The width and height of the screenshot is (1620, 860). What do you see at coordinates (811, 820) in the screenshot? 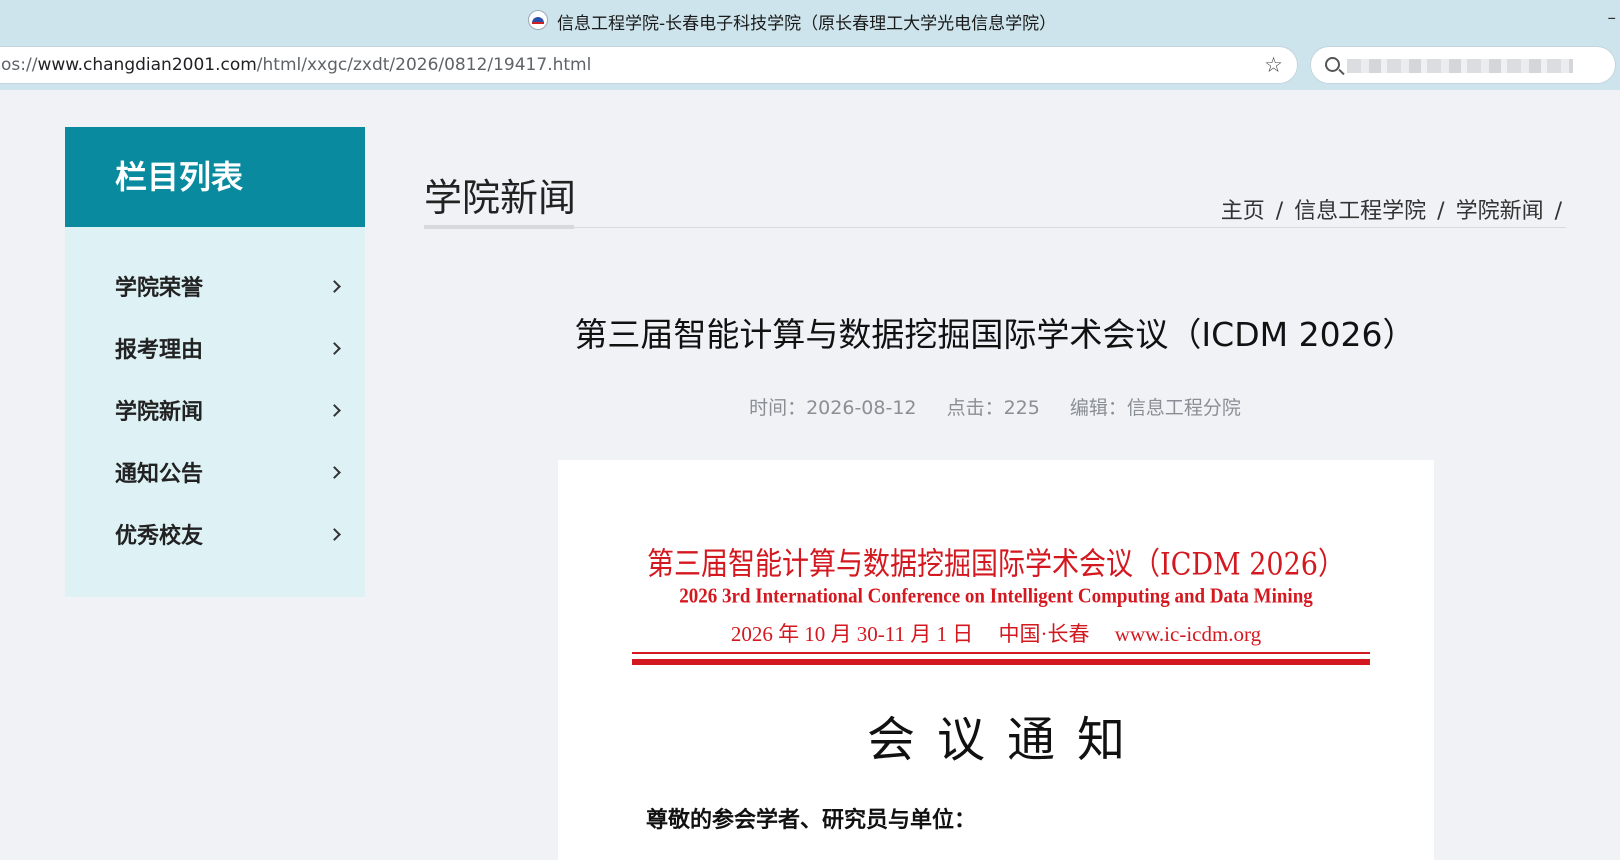
I see `notice-salutation: 尊敬的参会学者、研究员与单位：` at bounding box center [811, 820].